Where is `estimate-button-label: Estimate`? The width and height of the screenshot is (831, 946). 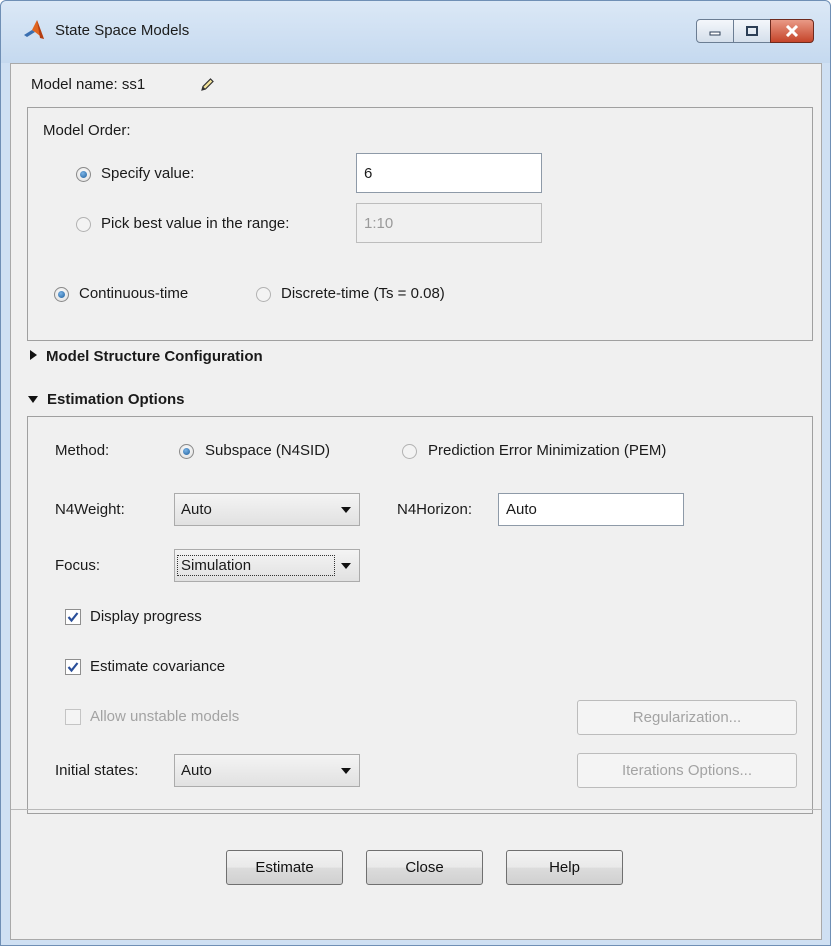
estimate-button-label: Estimate is located at coordinates (284, 867).